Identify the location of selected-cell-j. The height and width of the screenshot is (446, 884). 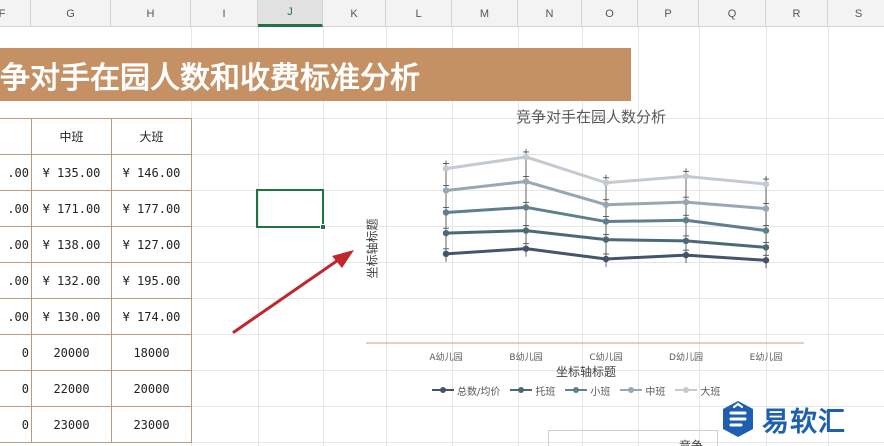
(291, 209).